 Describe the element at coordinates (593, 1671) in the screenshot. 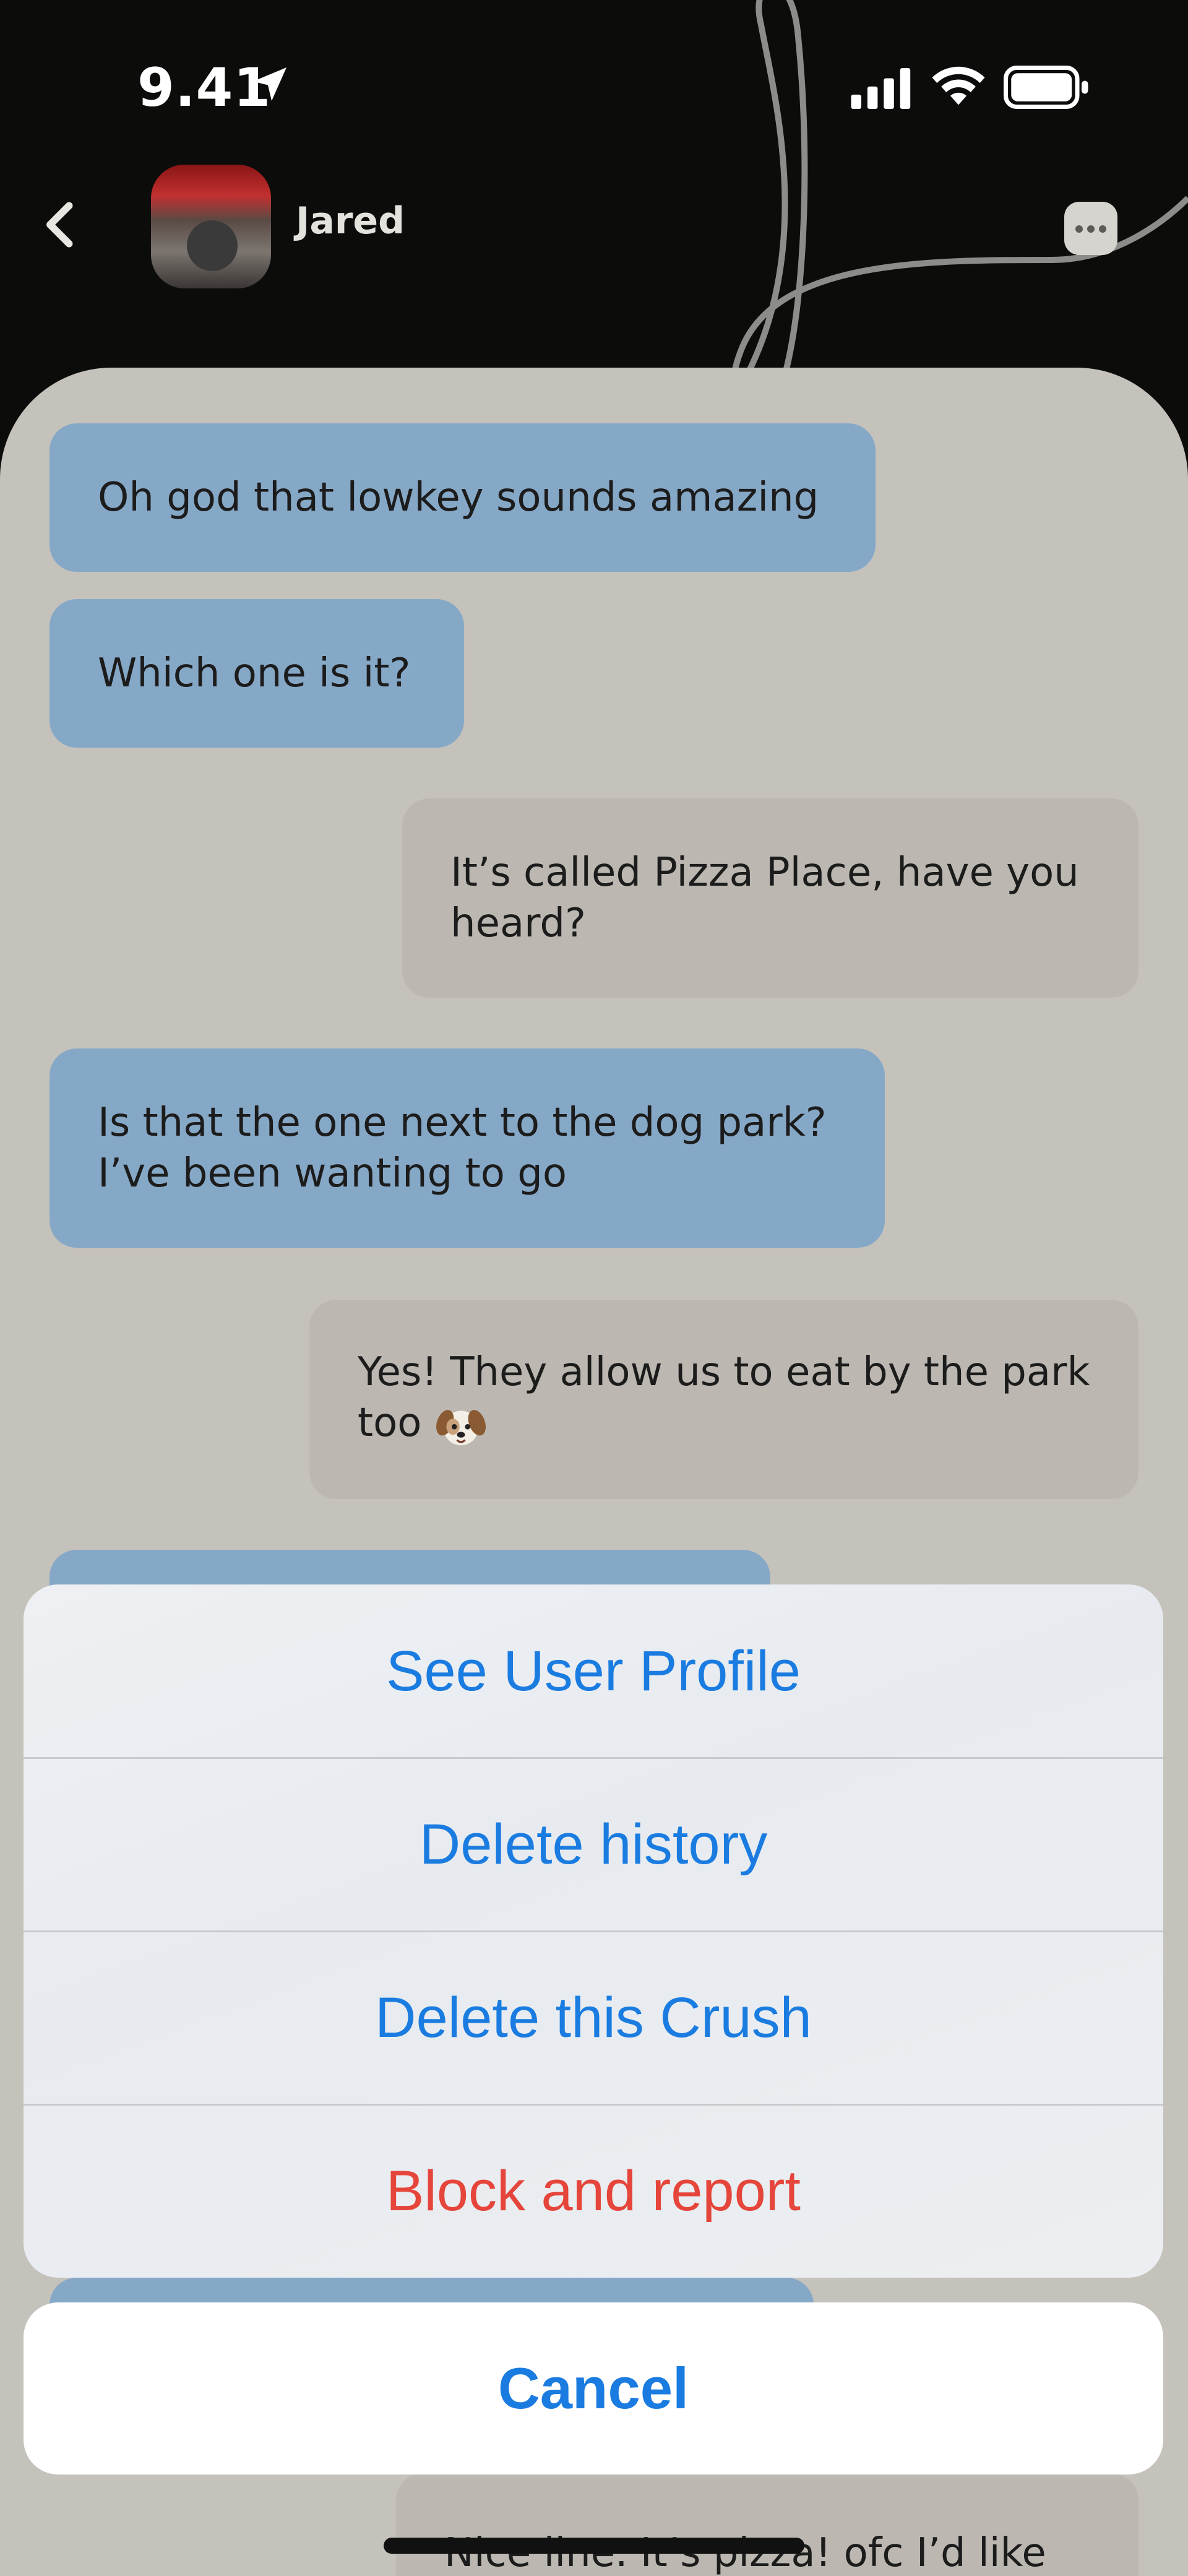

I see `see-user-profile-button: See User Profile` at that location.